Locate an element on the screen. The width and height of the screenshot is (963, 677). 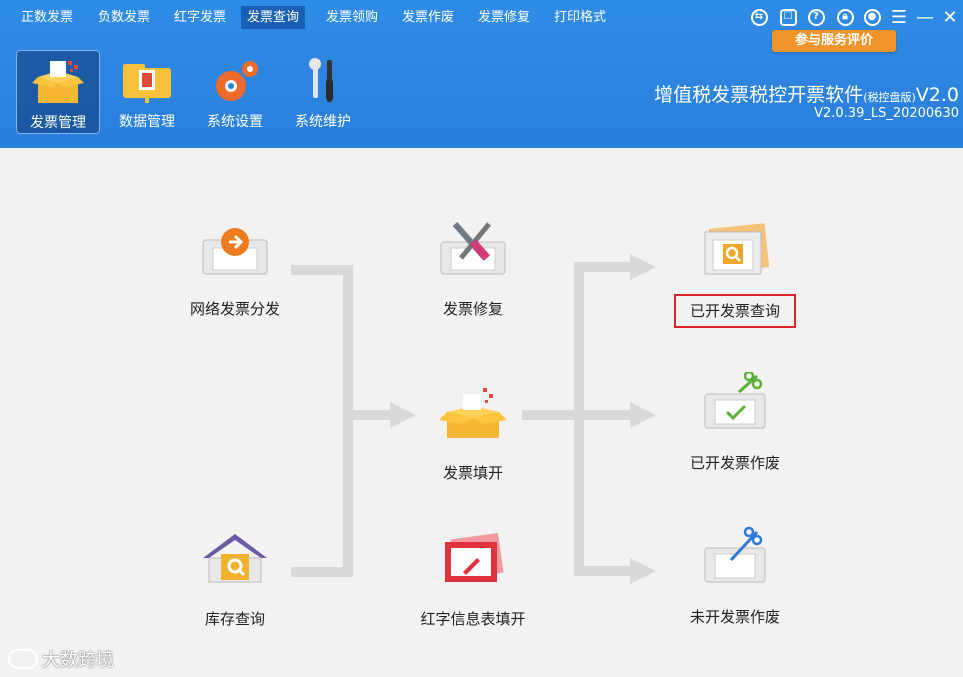
toolbar-label: 系统设置 is located at coordinates (235, 122).